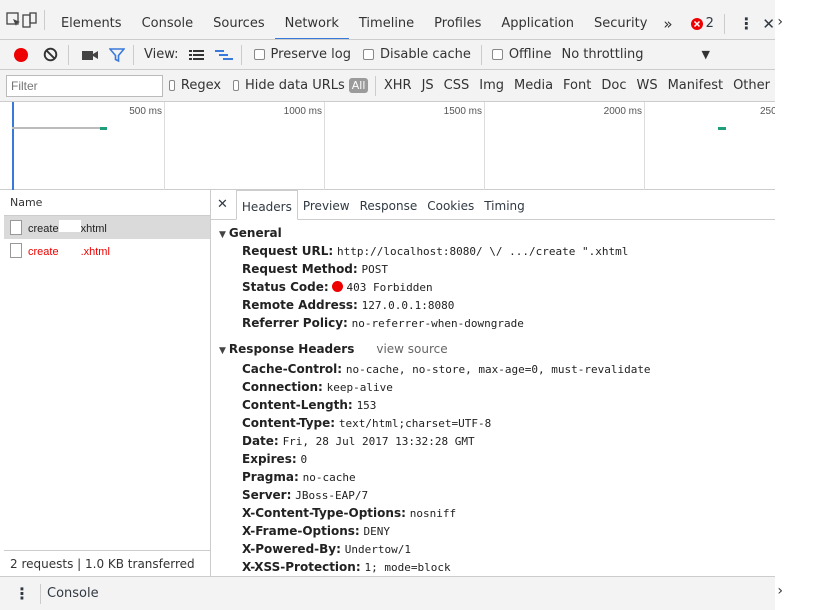 This screenshot has height=610, width=819. What do you see at coordinates (696, 23) in the screenshot?
I see `error-icon` at bounding box center [696, 23].